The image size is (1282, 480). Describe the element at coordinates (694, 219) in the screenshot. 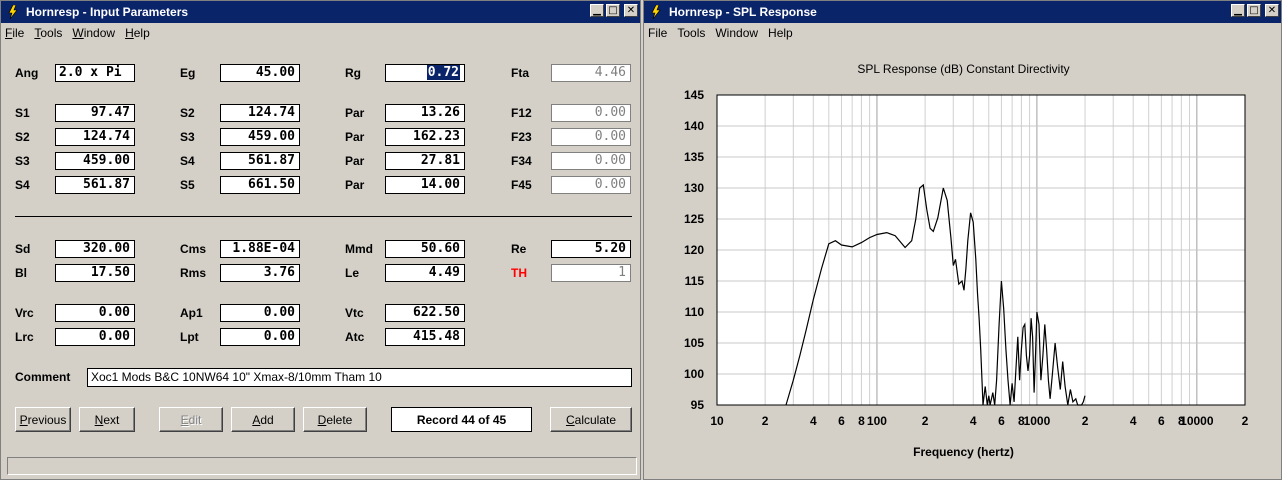

I see `y-tick-label: 125` at that location.